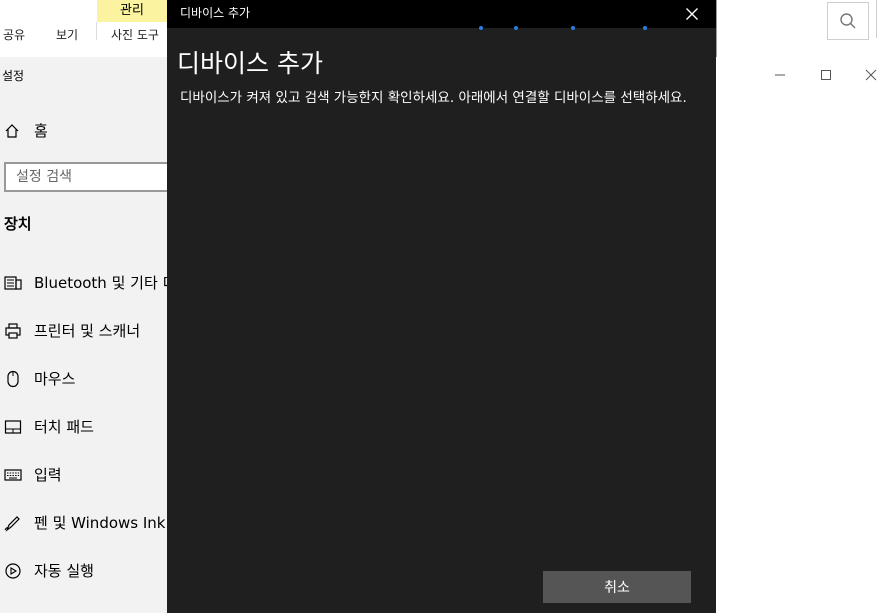 This screenshot has width=882, height=613. What do you see at coordinates (64, 571) in the screenshot?
I see `nav-item-label: 자동 실행` at bounding box center [64, 571].